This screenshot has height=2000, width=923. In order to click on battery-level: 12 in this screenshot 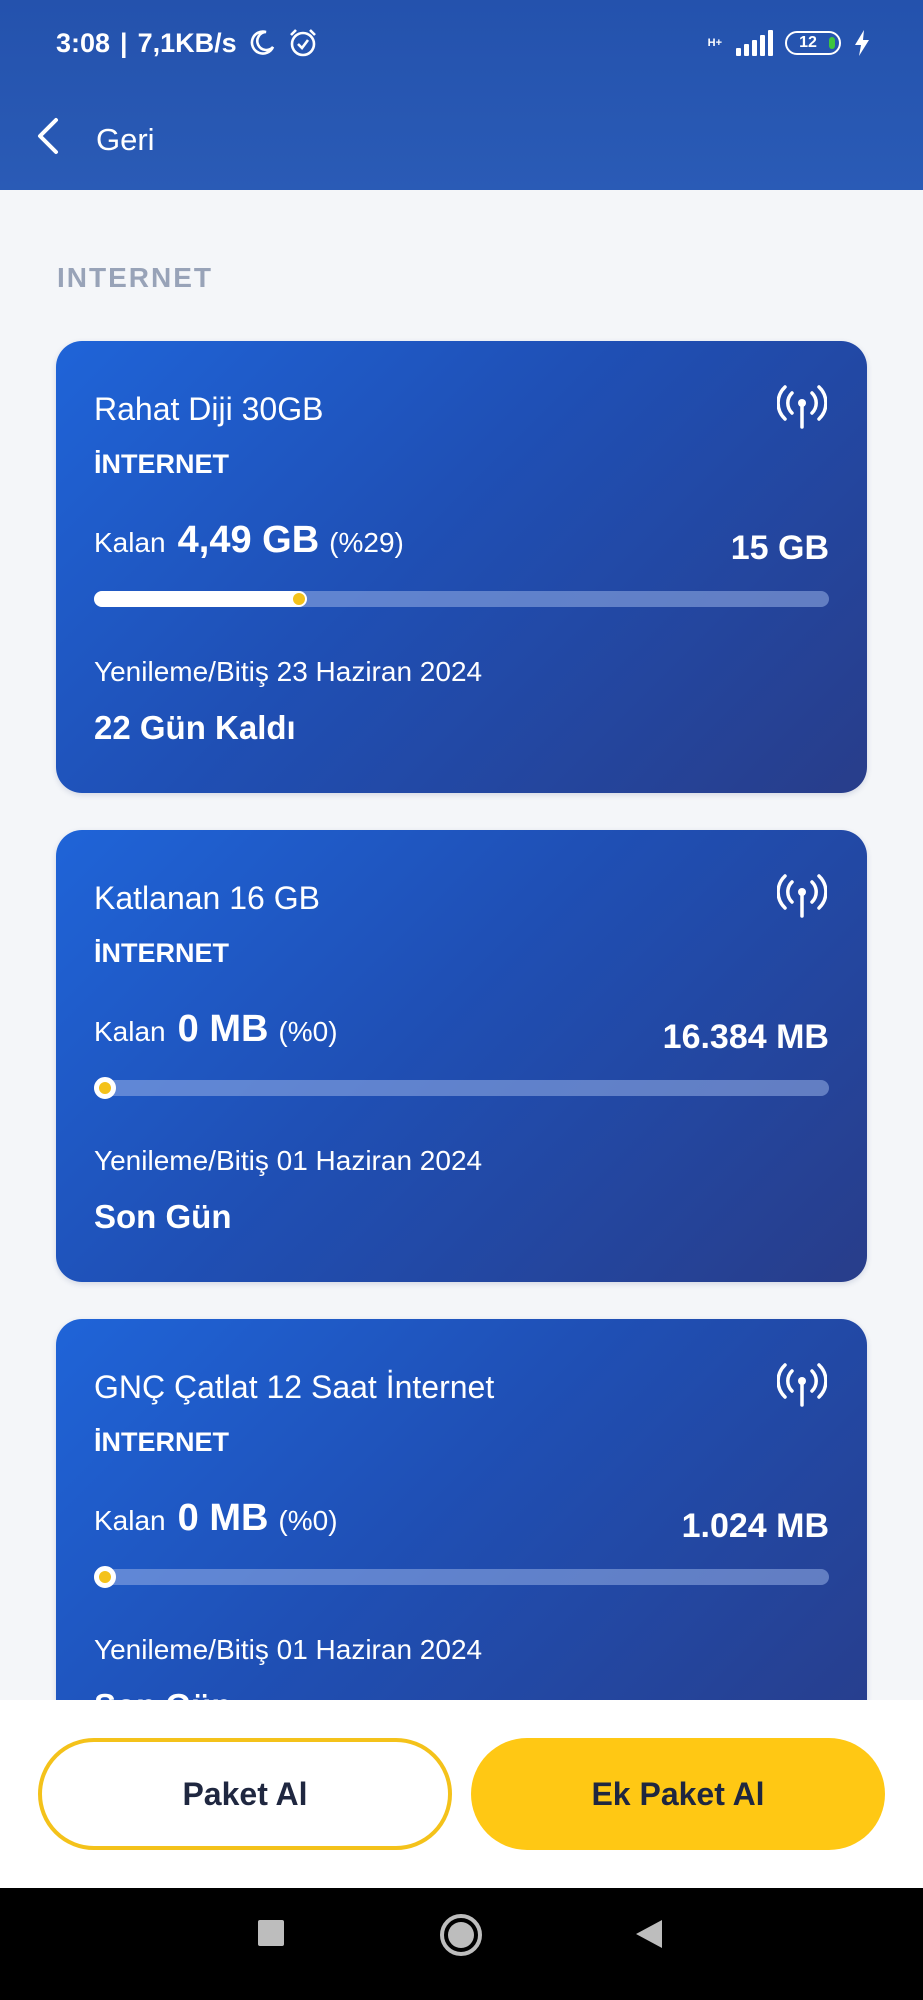, I will do `click(808, 42)`.